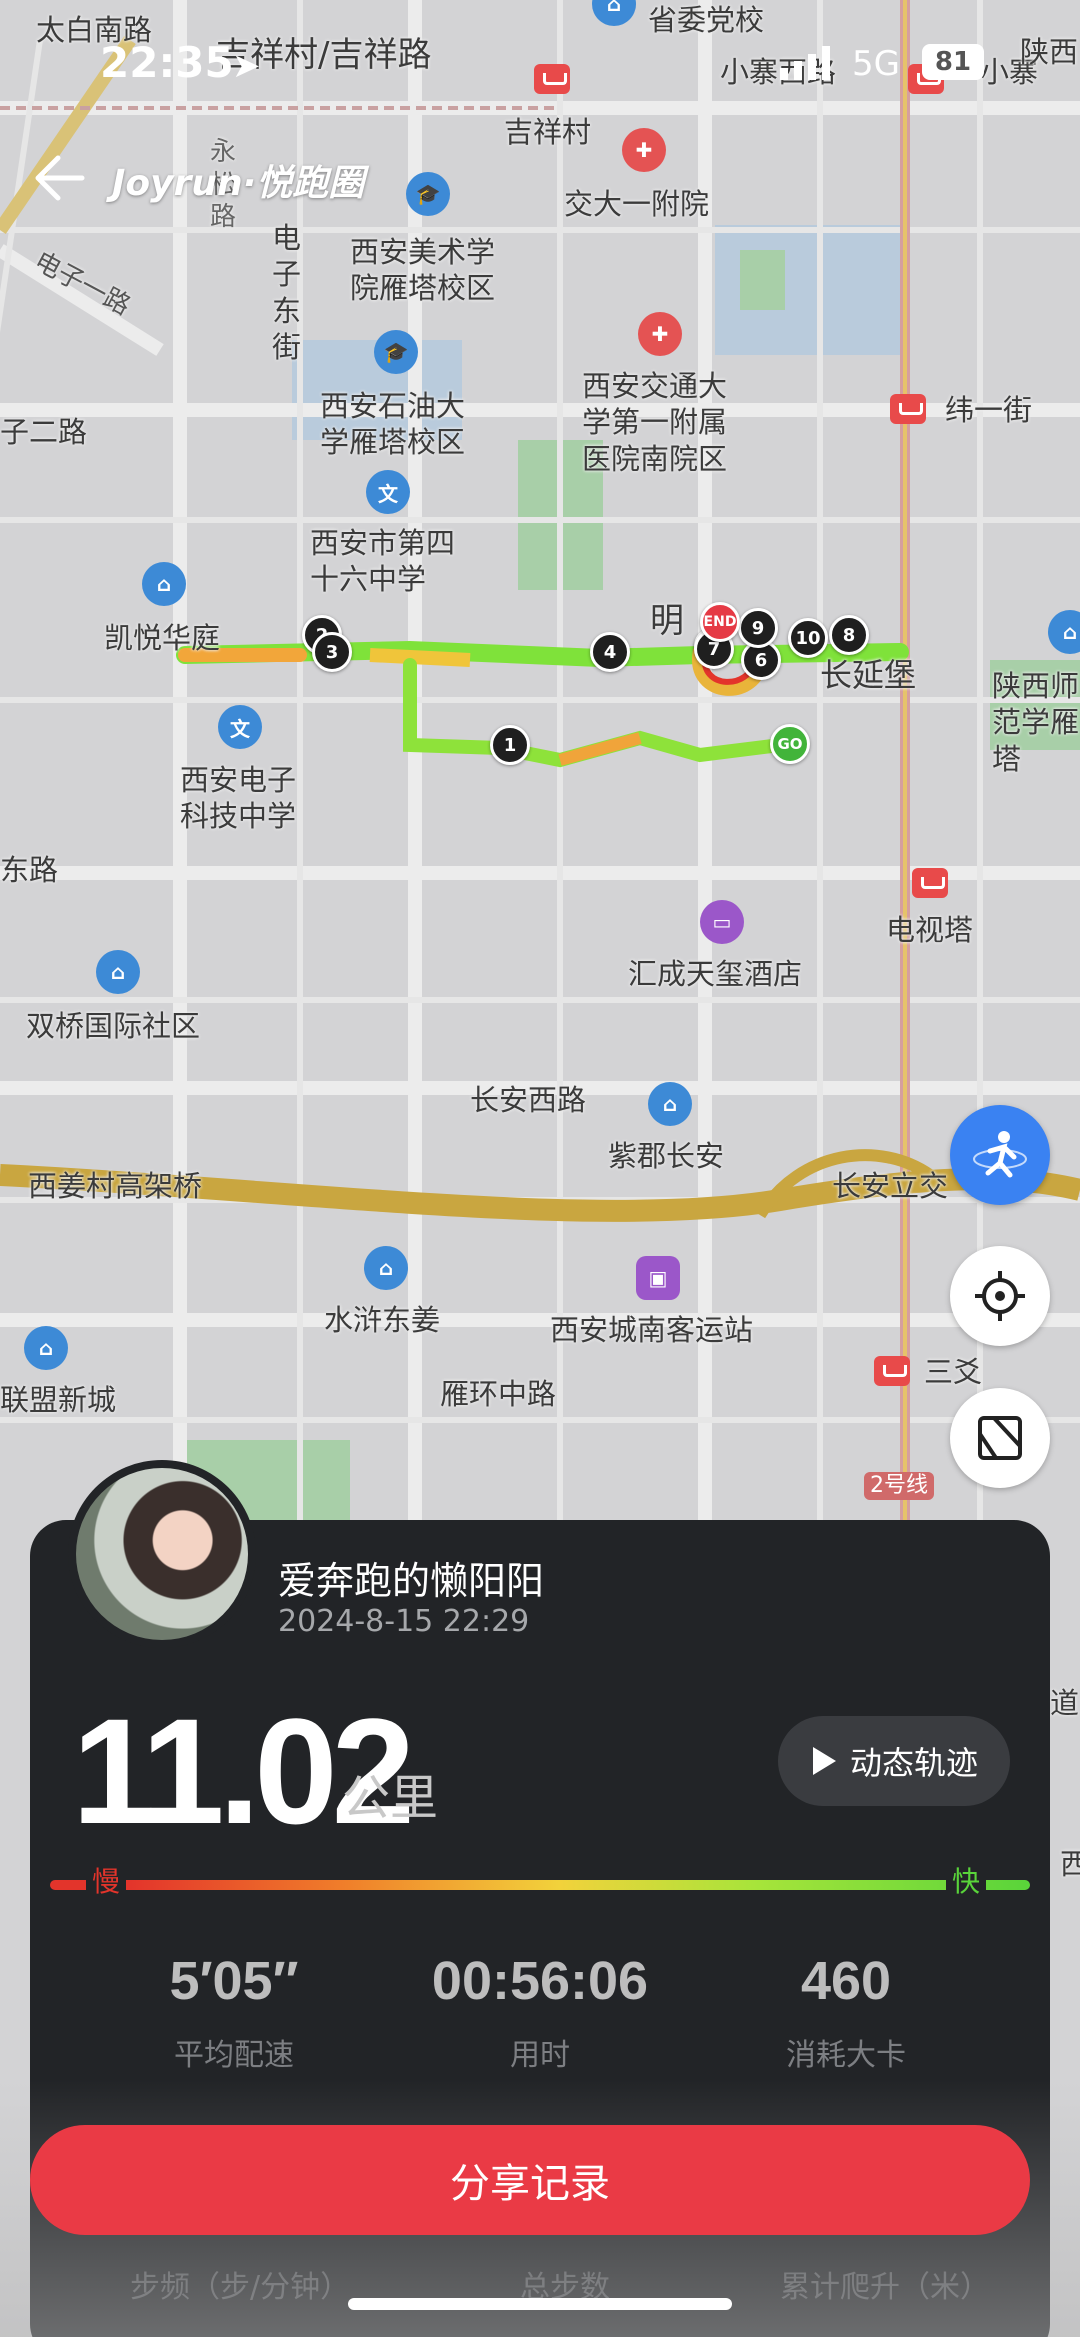 The height and width of the screenshot is (2337, 1080). Describe the element at coordinates (548, 132) in the screenshot. I see `map-label: 吉祥村` at that location.